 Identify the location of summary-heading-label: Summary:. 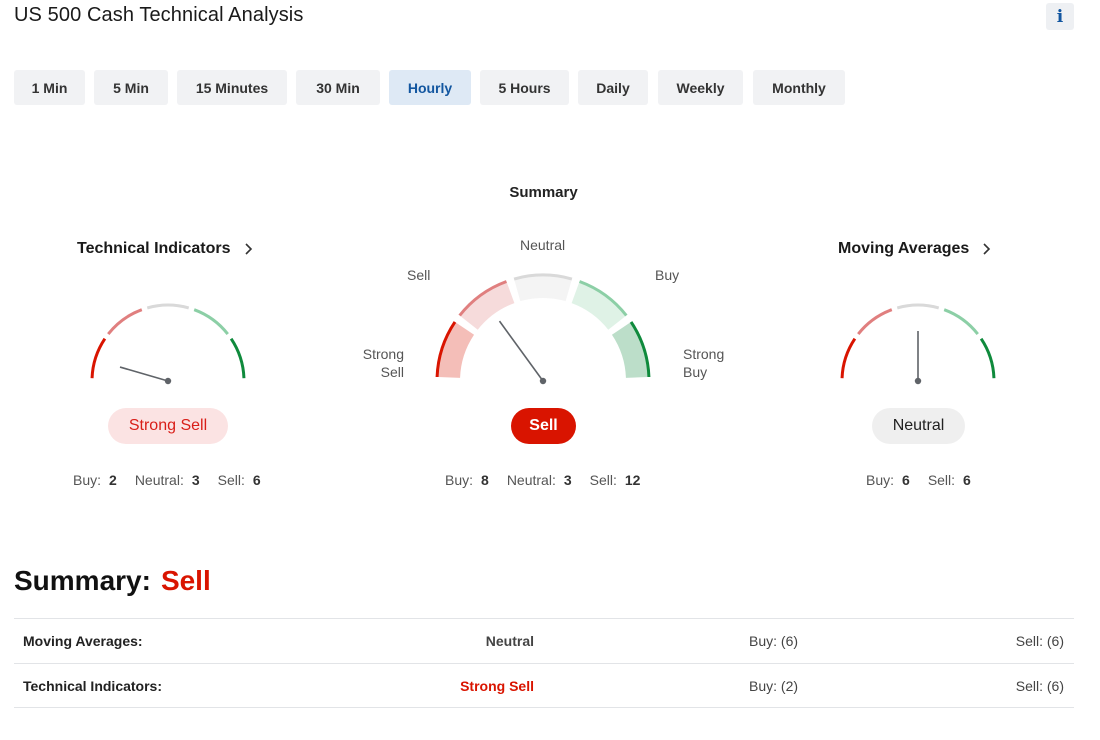
(82, 580).